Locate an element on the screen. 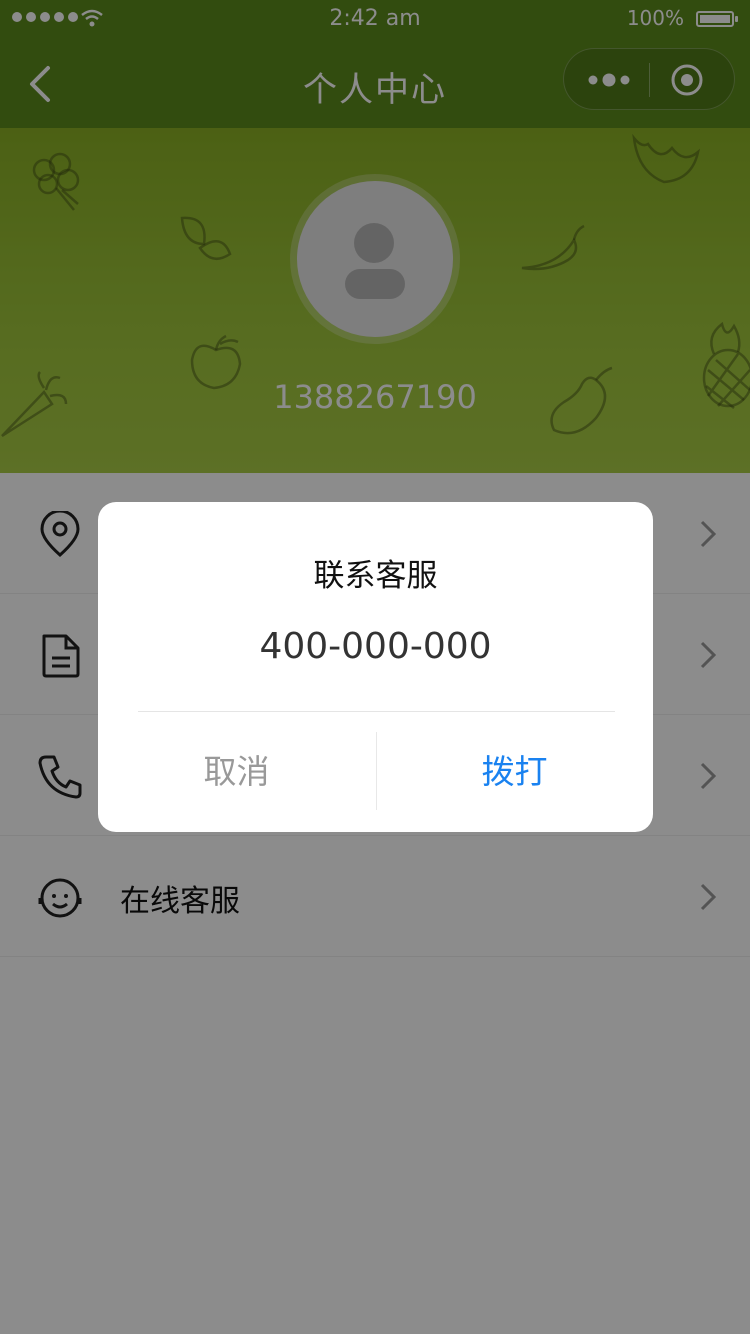 The width and height of the screenshot is (750, 1334). call-button: 拨打 is located at coordinates (514, 772).